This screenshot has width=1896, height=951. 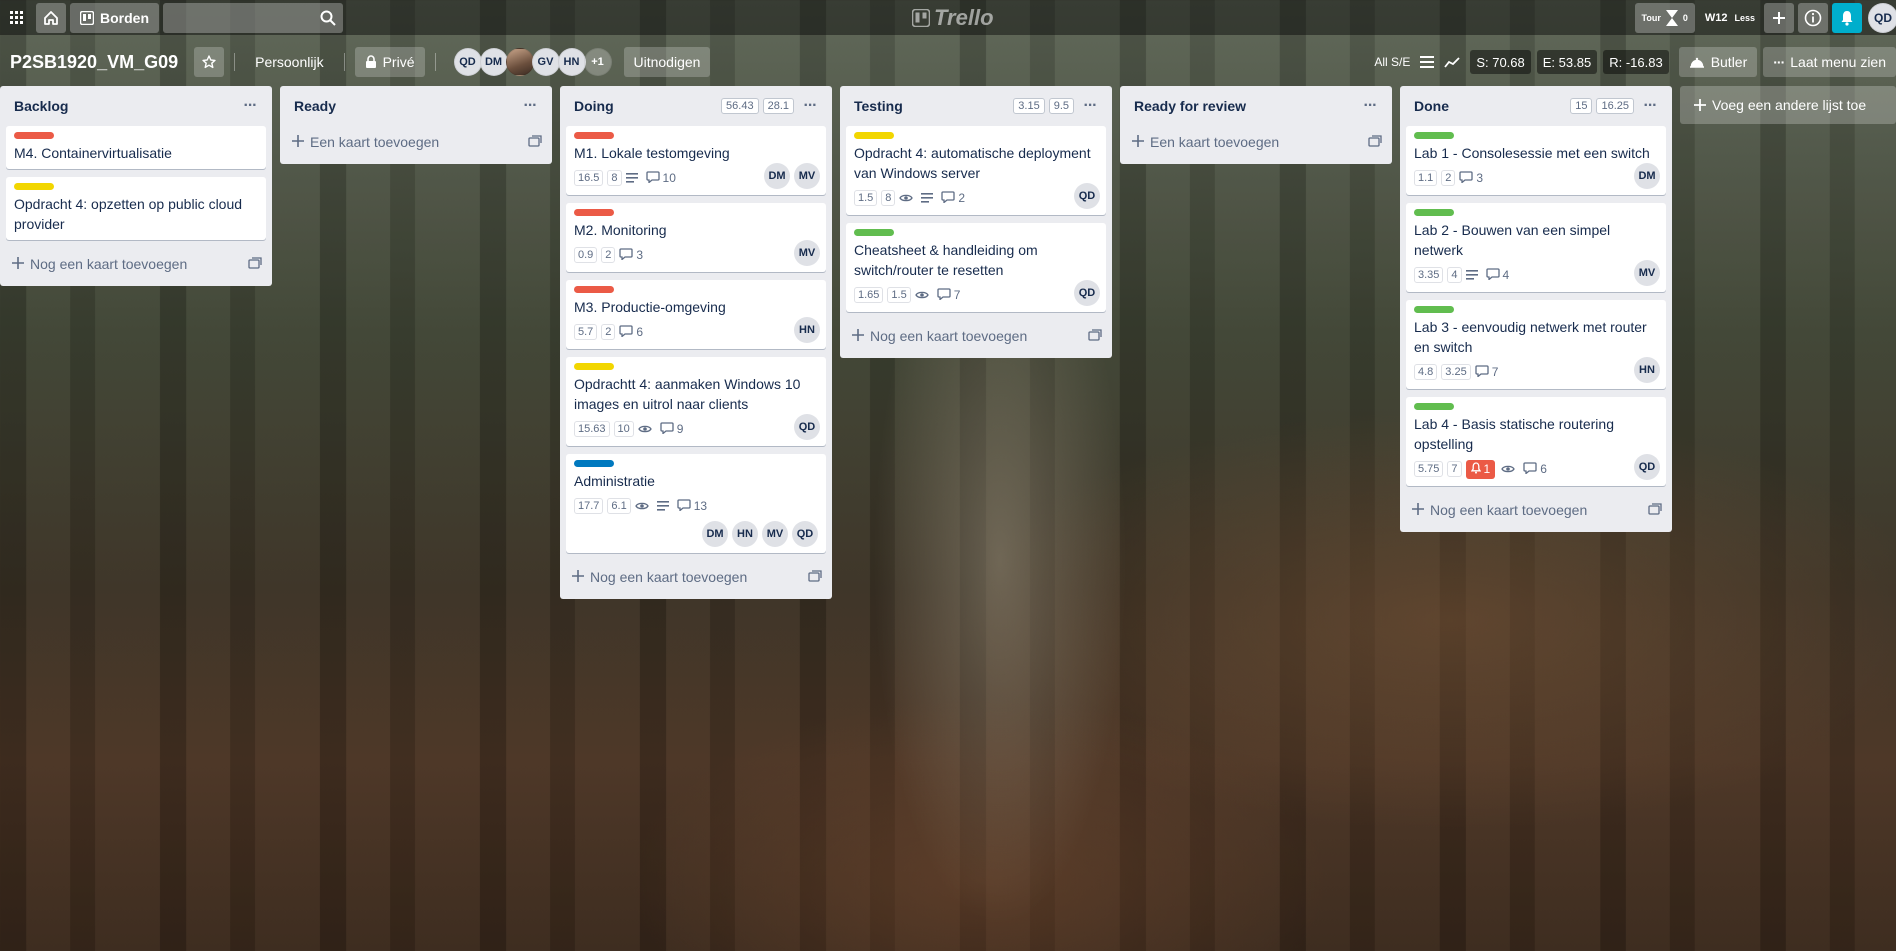 What do you see at coordinates (114, 17) in the screenshot?
I see `boards-button: Borden` at bounding box center [114, 17].